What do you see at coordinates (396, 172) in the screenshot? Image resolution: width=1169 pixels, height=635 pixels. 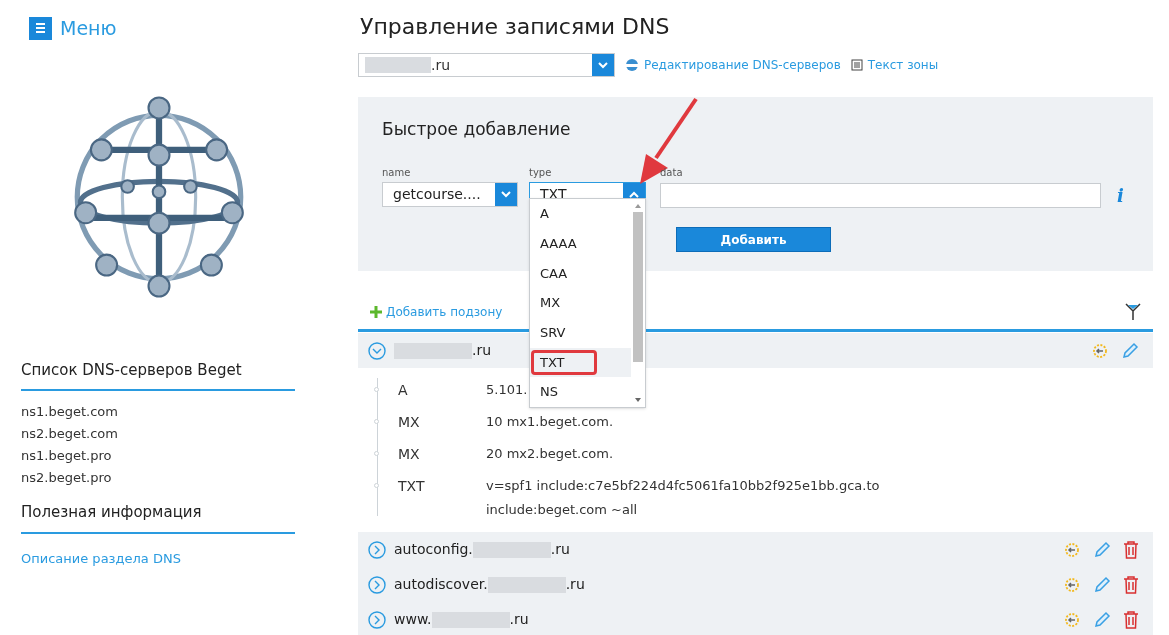 I see `field-label: name` at bounding box center [396, 172].